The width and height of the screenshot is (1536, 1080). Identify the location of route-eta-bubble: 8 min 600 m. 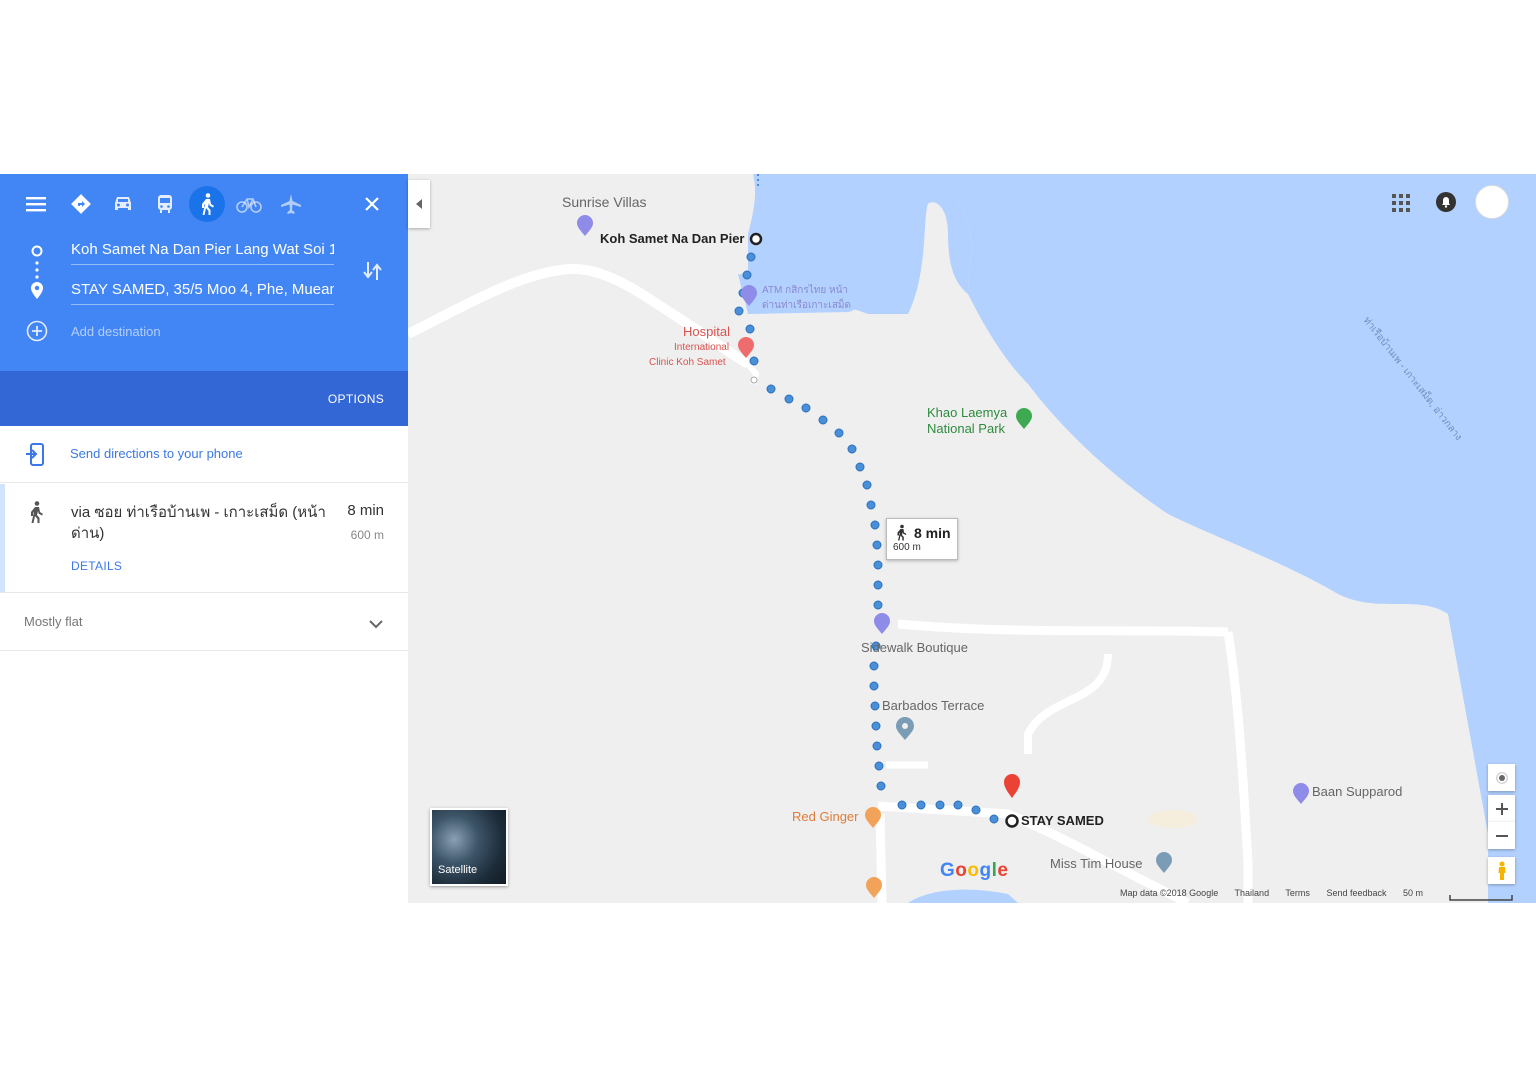
(922, 539).